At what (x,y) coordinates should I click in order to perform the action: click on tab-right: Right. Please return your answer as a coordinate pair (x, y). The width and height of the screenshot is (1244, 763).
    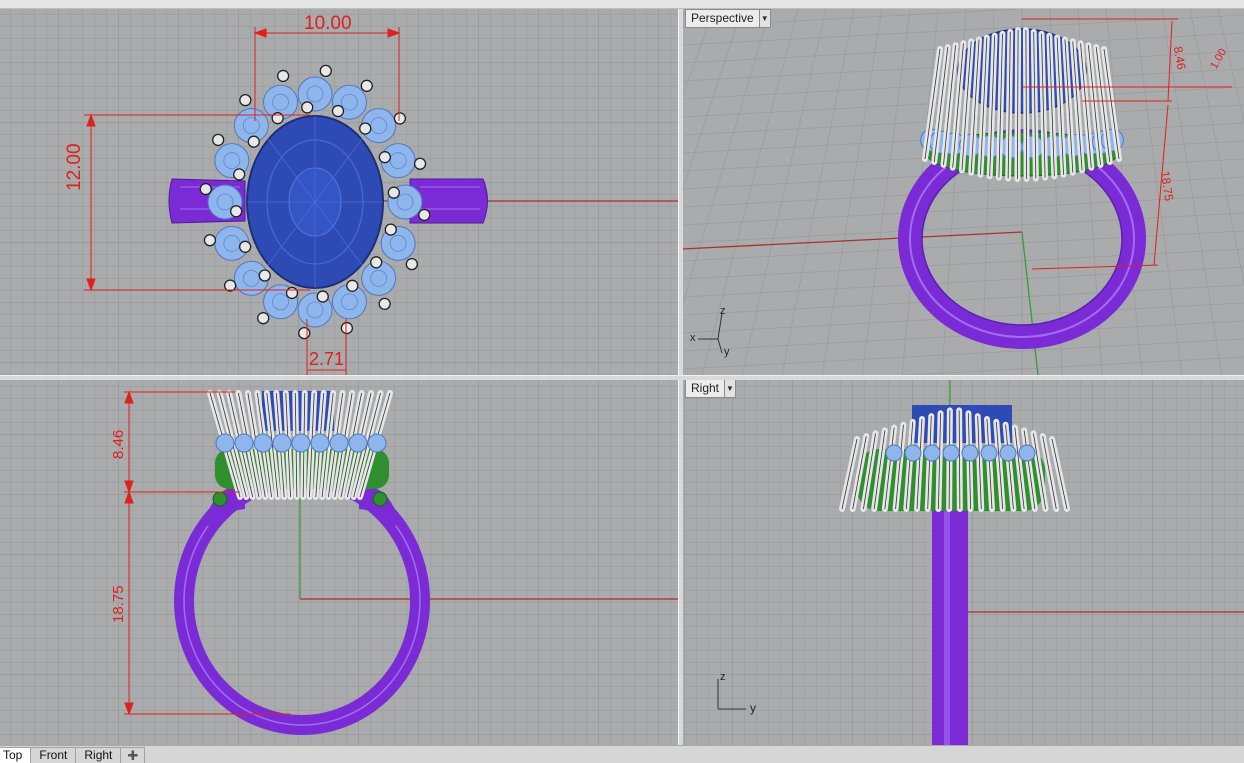
    Looking at the image, I should click on (98, 755).